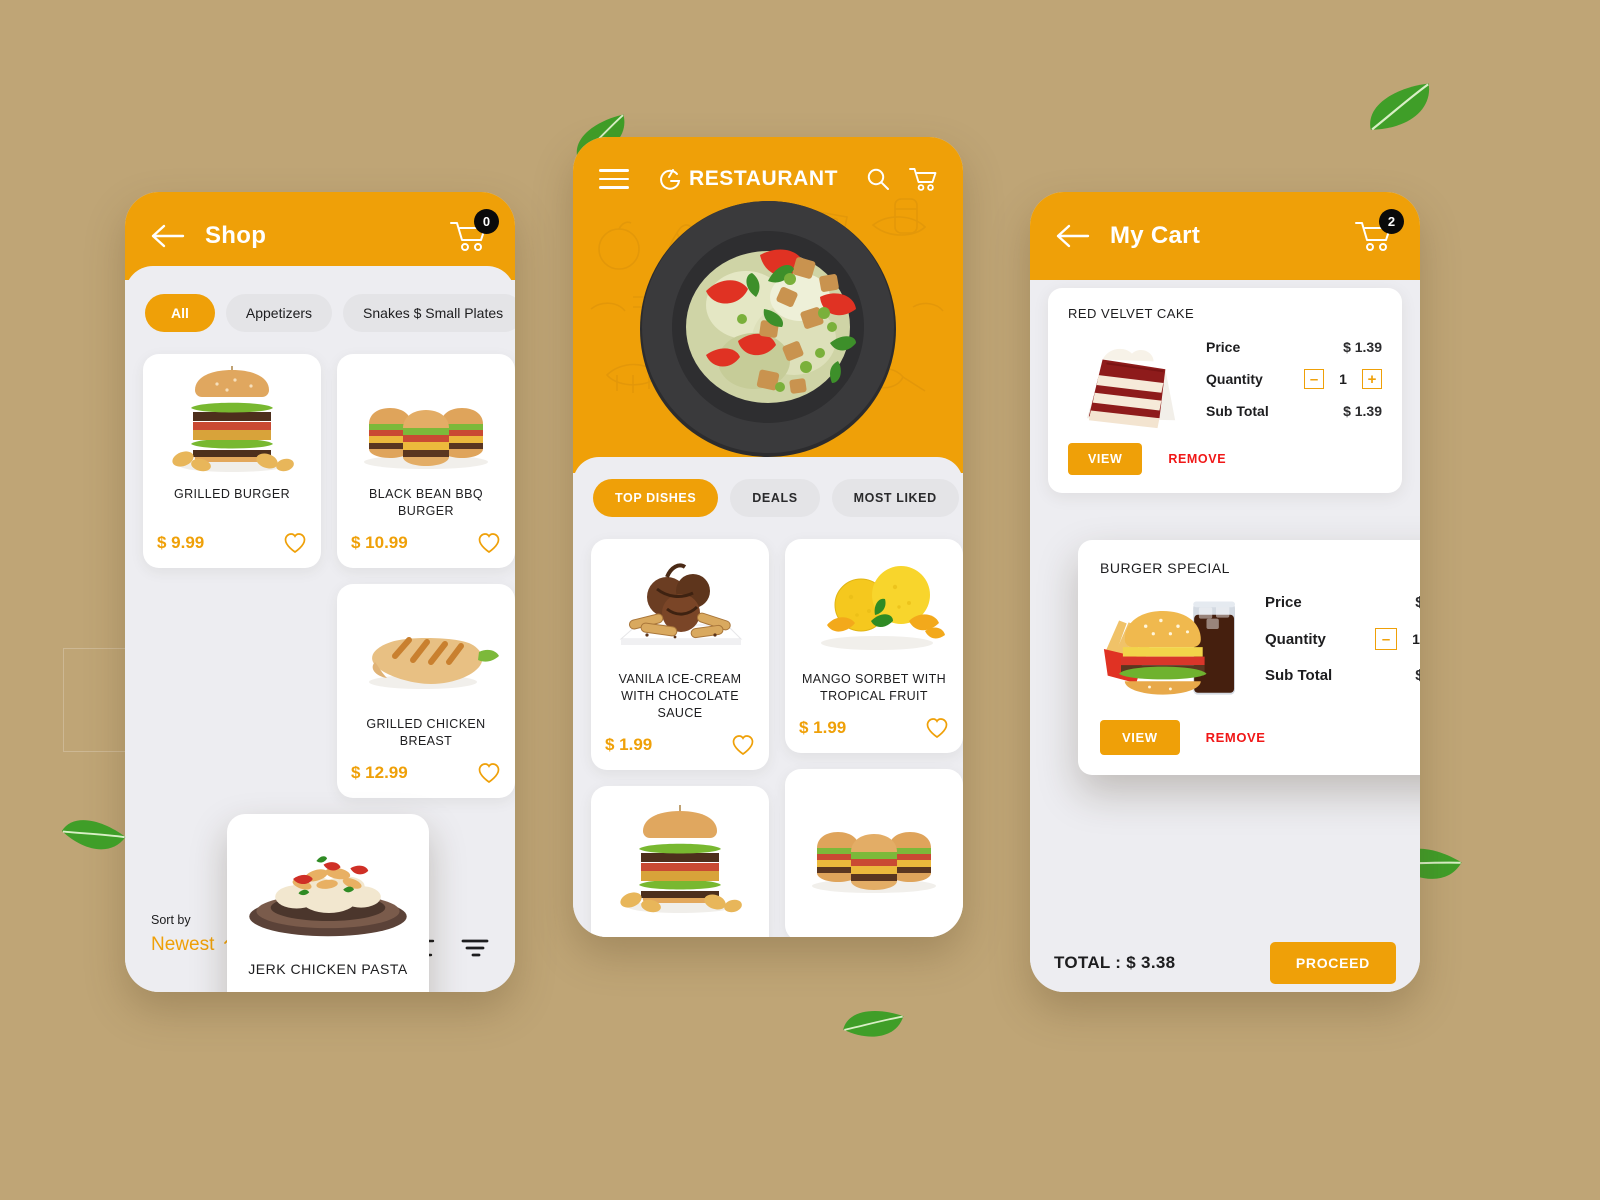 The width and height of the screenshot is (1600, 1200). I want to click on dish-name: VANILA ICE-CREAM WITH CHOCOLATE SAUCE, so click(680, 696).